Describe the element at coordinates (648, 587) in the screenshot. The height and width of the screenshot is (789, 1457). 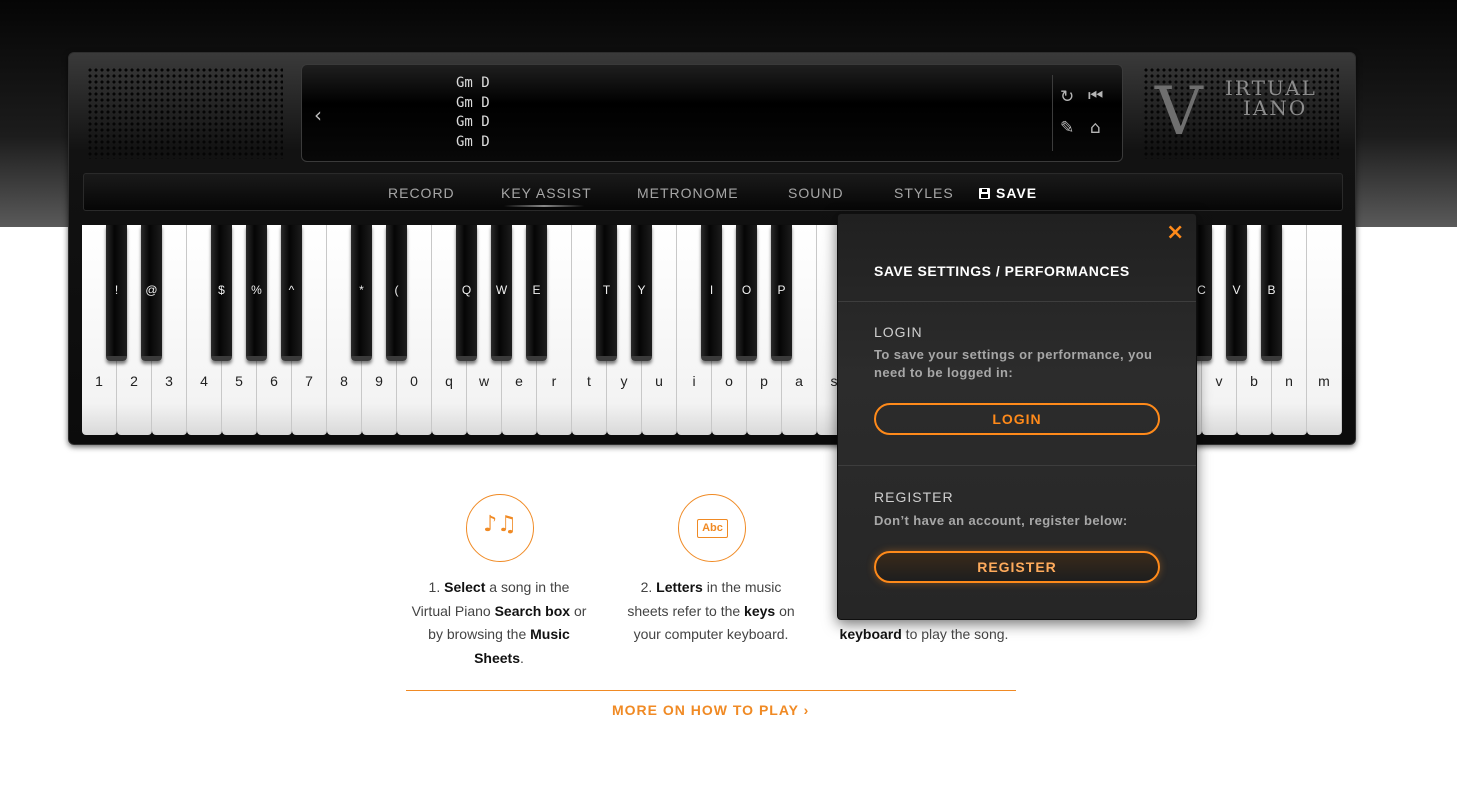
I see `step-text-part: 2.` at that location.